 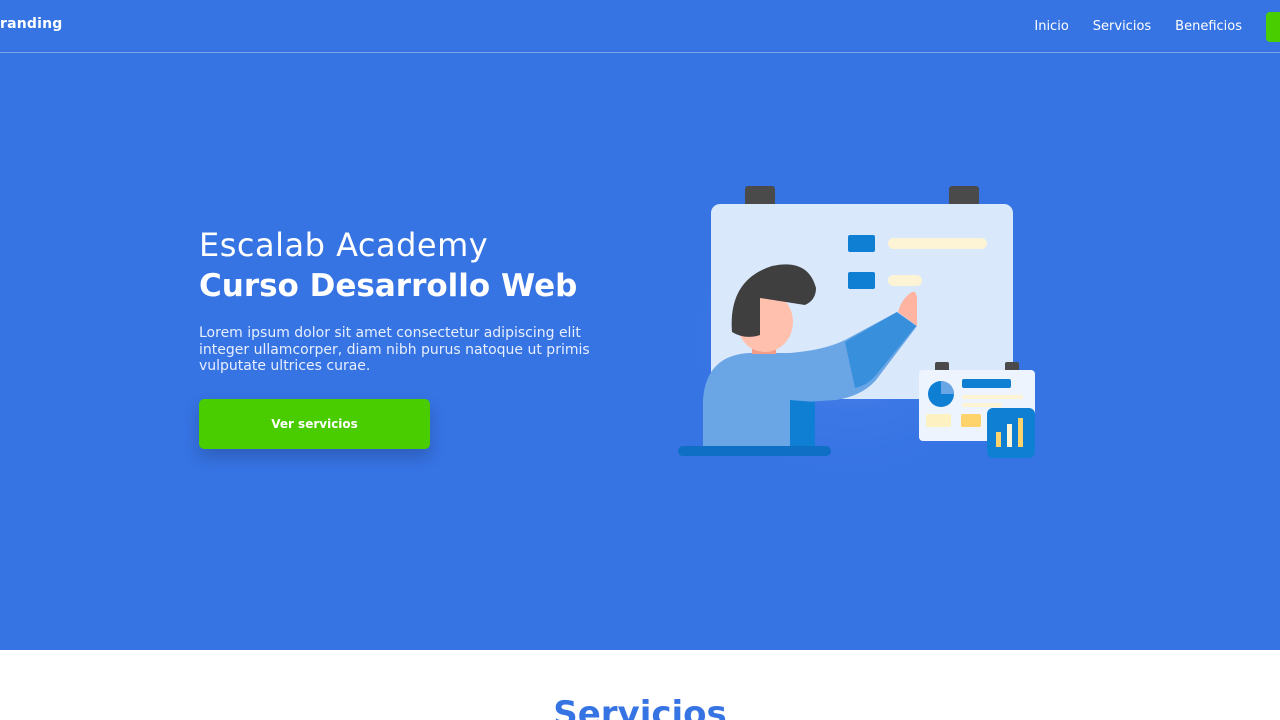 I want to click on services-section-title: Servicios, so click(x=640, y=707).